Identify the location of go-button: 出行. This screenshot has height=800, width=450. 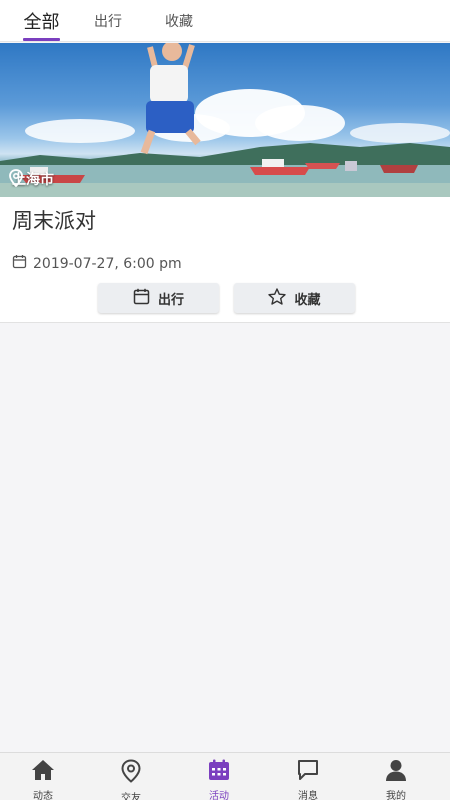
(158, 298).